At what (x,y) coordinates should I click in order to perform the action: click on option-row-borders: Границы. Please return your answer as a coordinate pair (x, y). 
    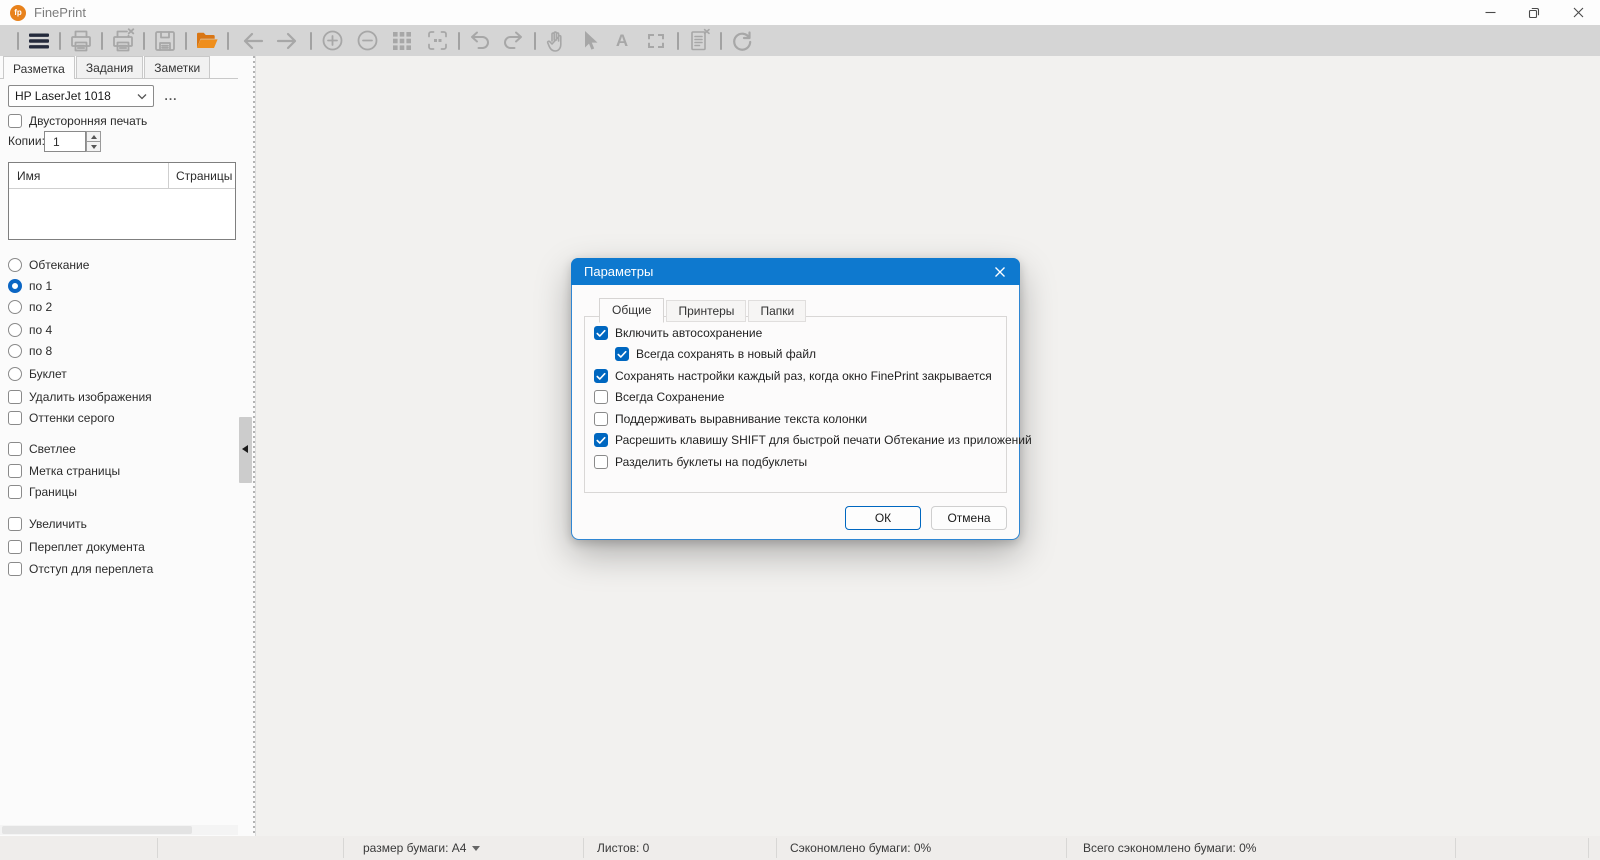
    Looking at the image, I should click on (42, 491).